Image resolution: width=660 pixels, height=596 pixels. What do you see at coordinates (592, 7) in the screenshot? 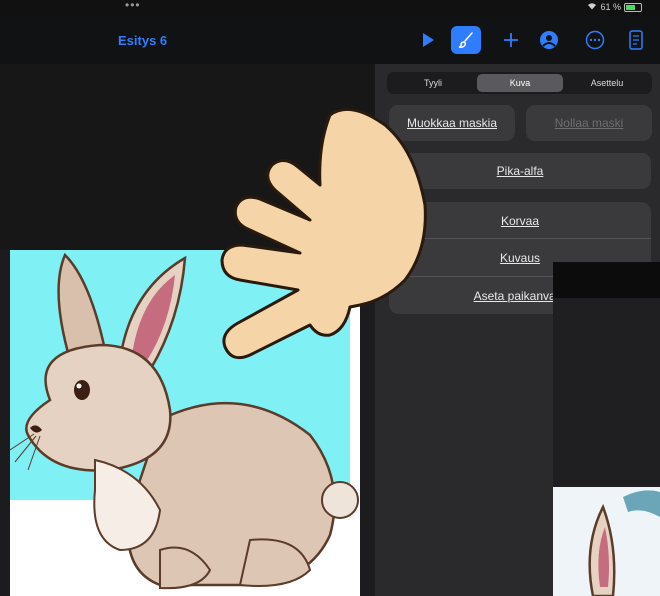
I see `wifi-icon` at bounding box center [592, 7].